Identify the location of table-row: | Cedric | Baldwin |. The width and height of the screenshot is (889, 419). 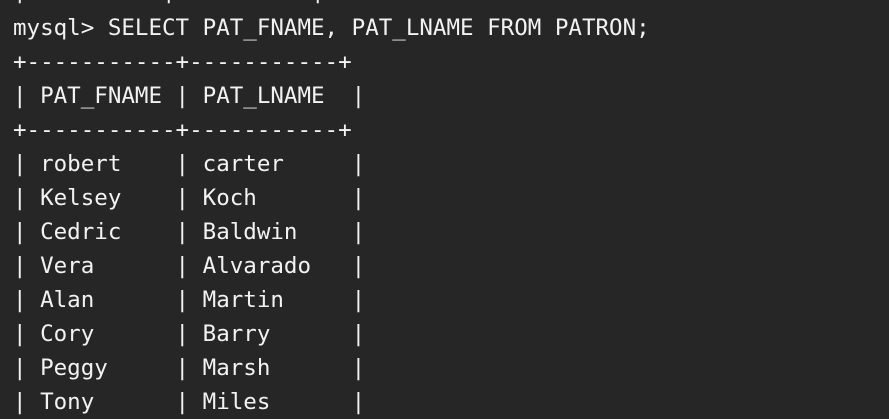
(189, 232).